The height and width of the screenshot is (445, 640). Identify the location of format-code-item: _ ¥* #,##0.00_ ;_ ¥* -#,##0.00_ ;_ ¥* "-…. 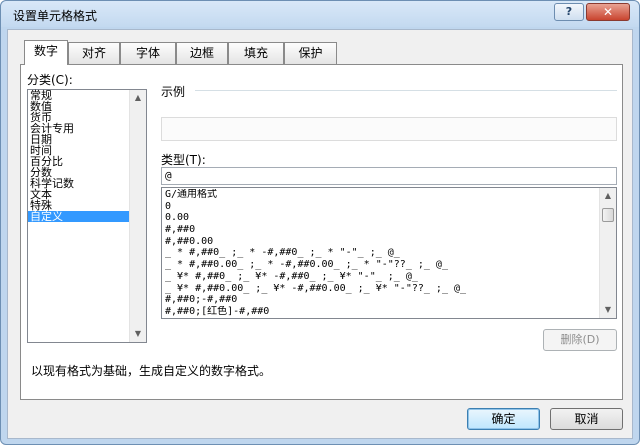
(381, 289).